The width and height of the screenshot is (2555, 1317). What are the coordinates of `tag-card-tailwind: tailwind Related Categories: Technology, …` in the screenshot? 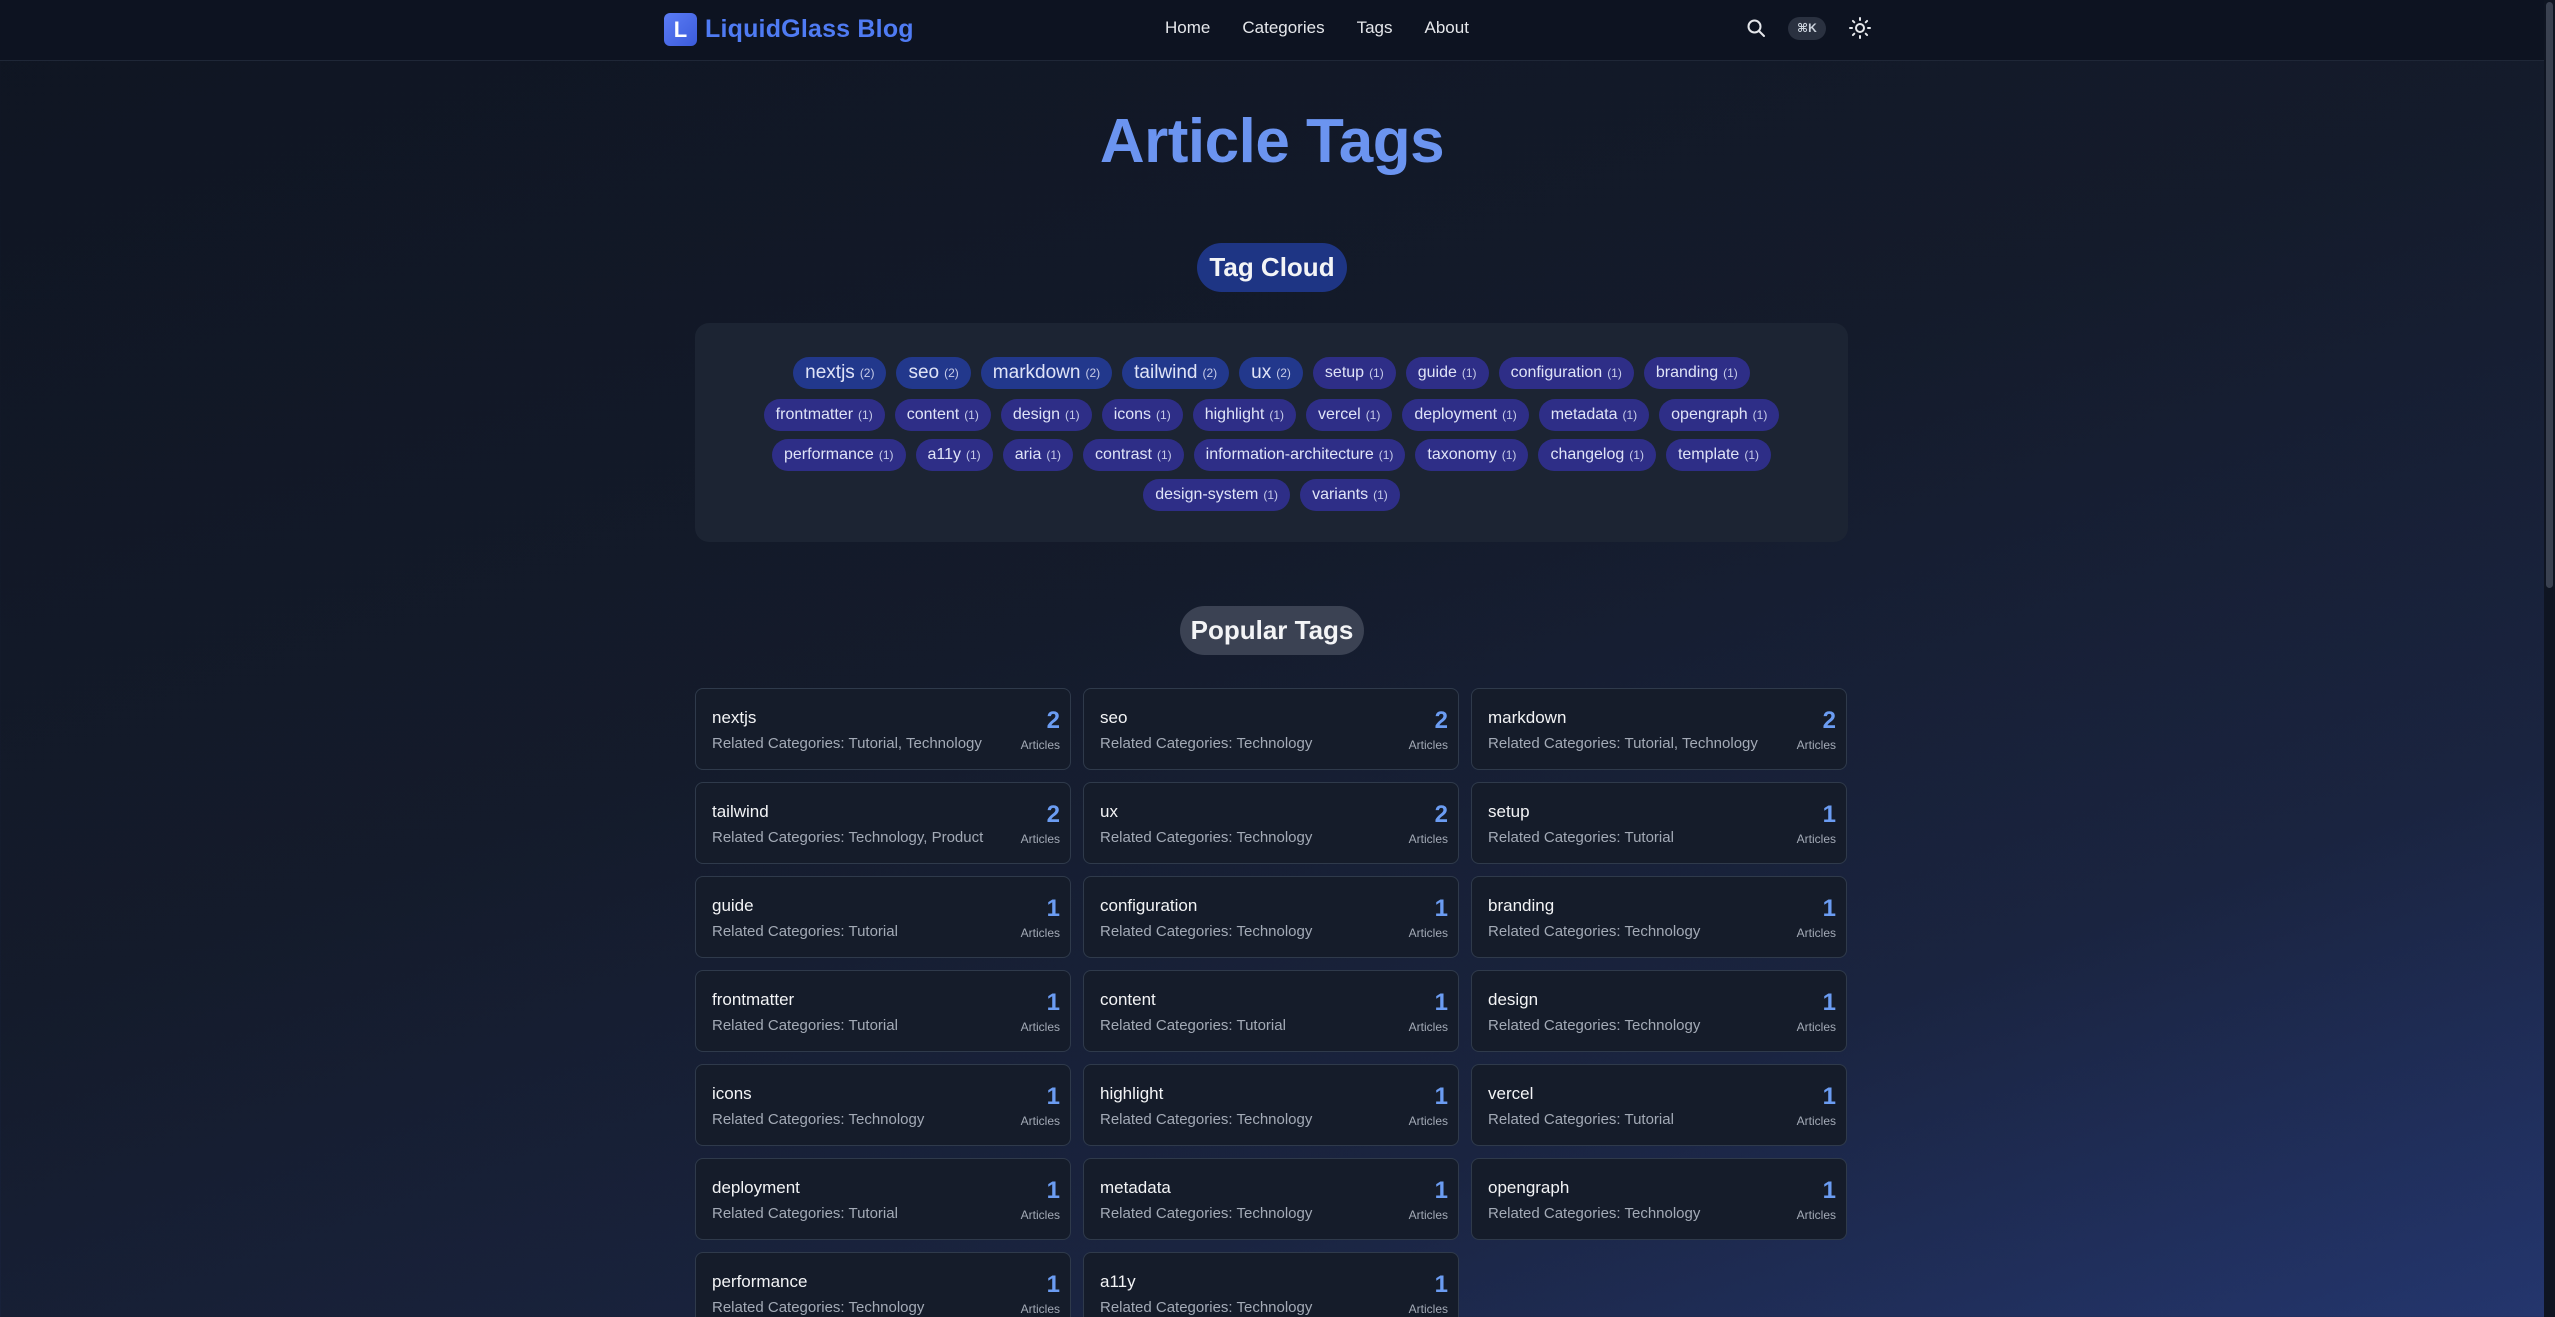 It's located at (883, 823).